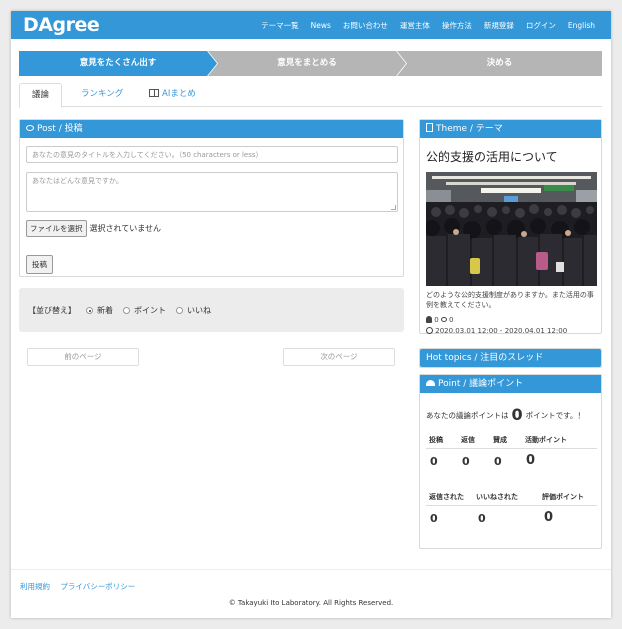 The width and height of the screenshot is (622, 629). What do you see at coordinates (482, 518) in the screenshot?
I see `value-liked: 0` at bounding box center [482, 518].